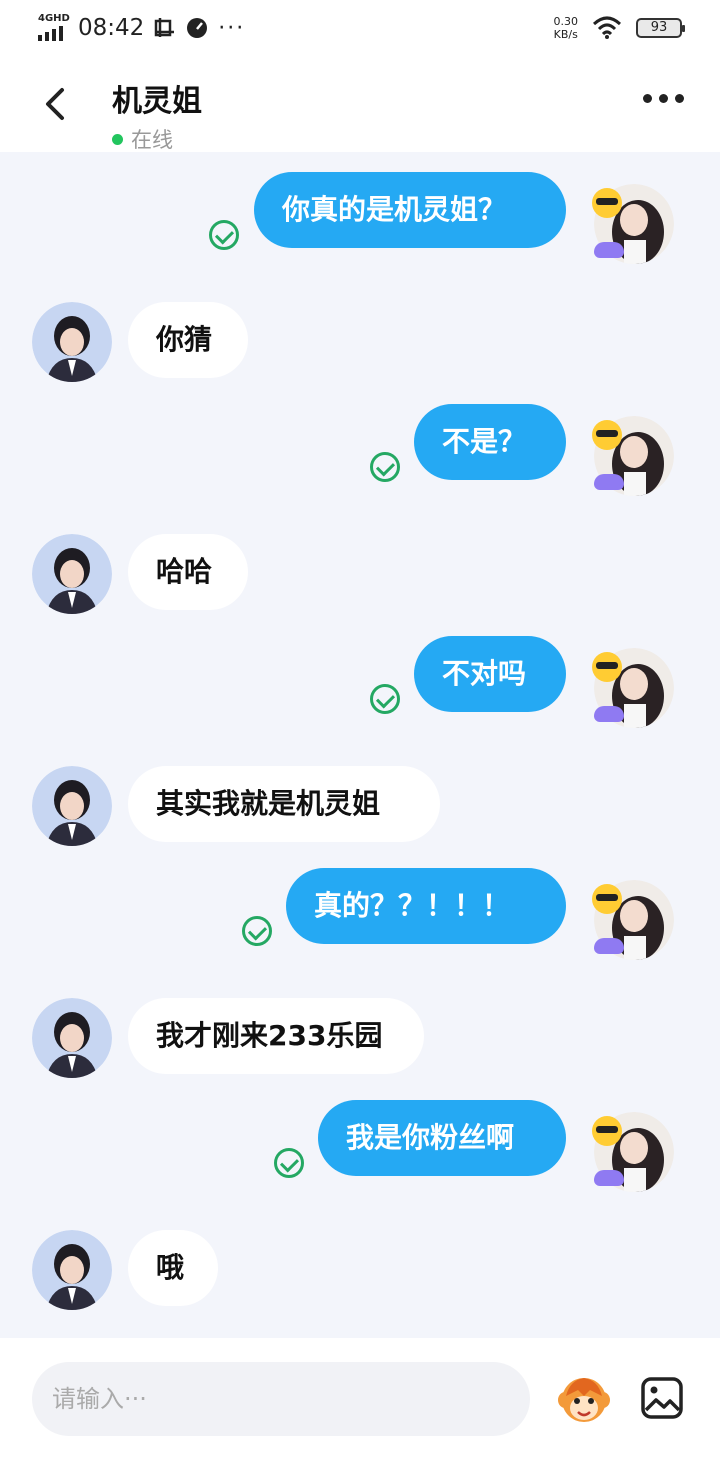 The image size is (720, 1460). Describe the element at coordinates (662, 1398) in the screenshot. I see `image-icon` at that location.